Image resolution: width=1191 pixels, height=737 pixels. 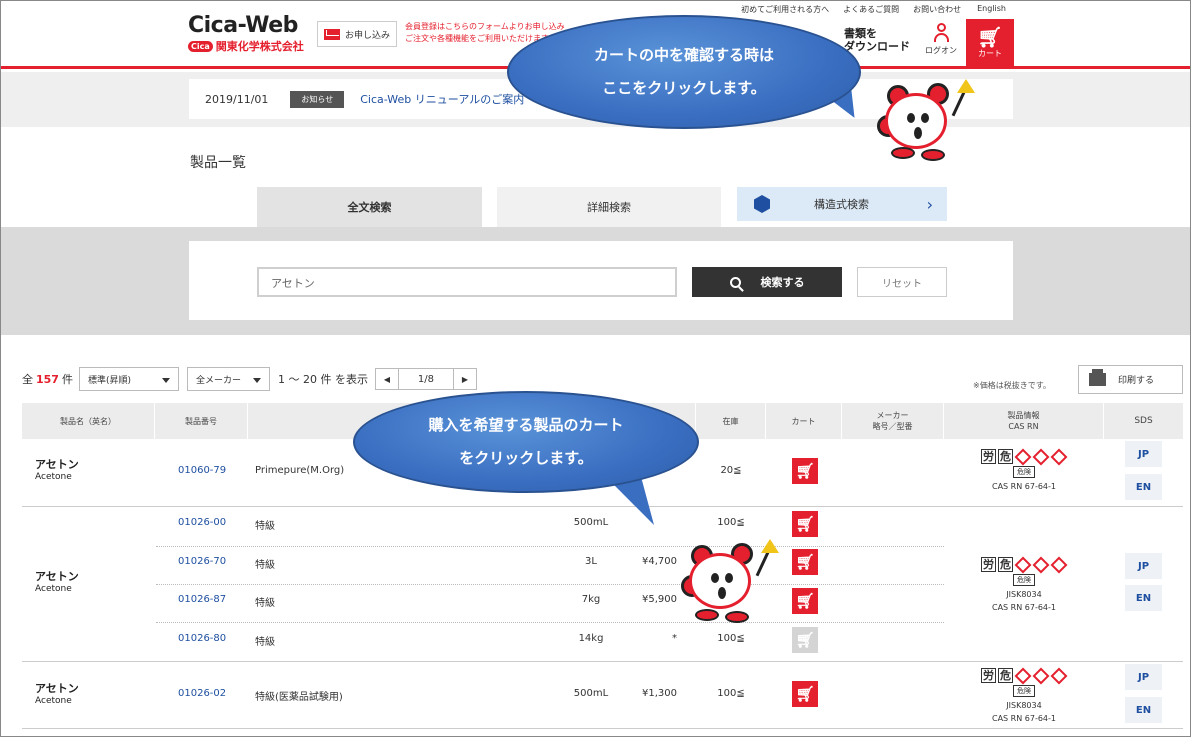 What do you see at coordinates (128, 379) in the screenshot?
I see `sort-select: 標準(昇順)` at bounding box center [128, 379].